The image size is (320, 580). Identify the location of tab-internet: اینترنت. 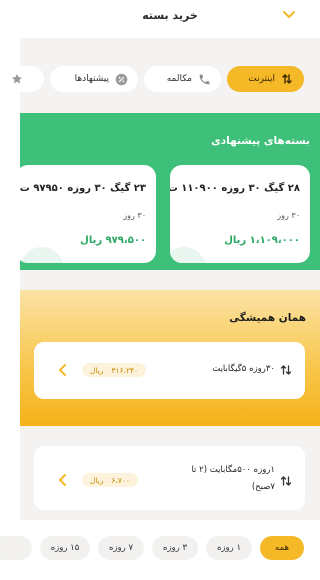
(265, 79).